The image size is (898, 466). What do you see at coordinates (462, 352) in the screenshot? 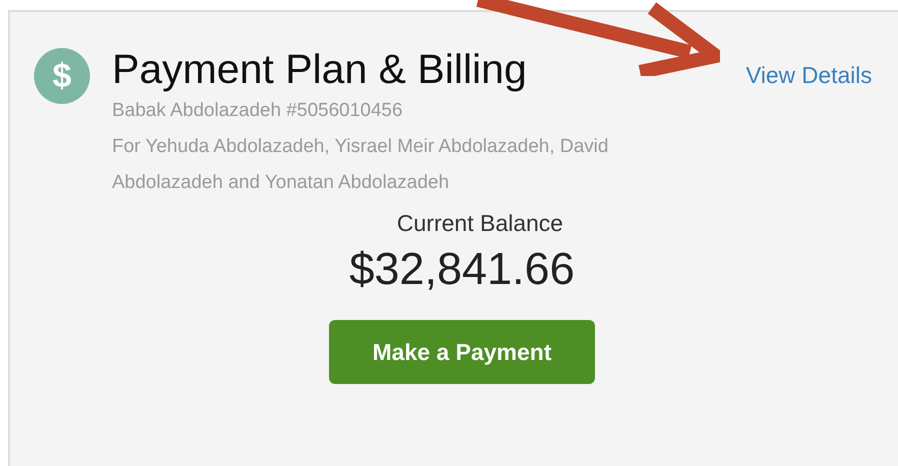
I see `make-payment-button: Make a Payment` at bounding box center [462, 352].